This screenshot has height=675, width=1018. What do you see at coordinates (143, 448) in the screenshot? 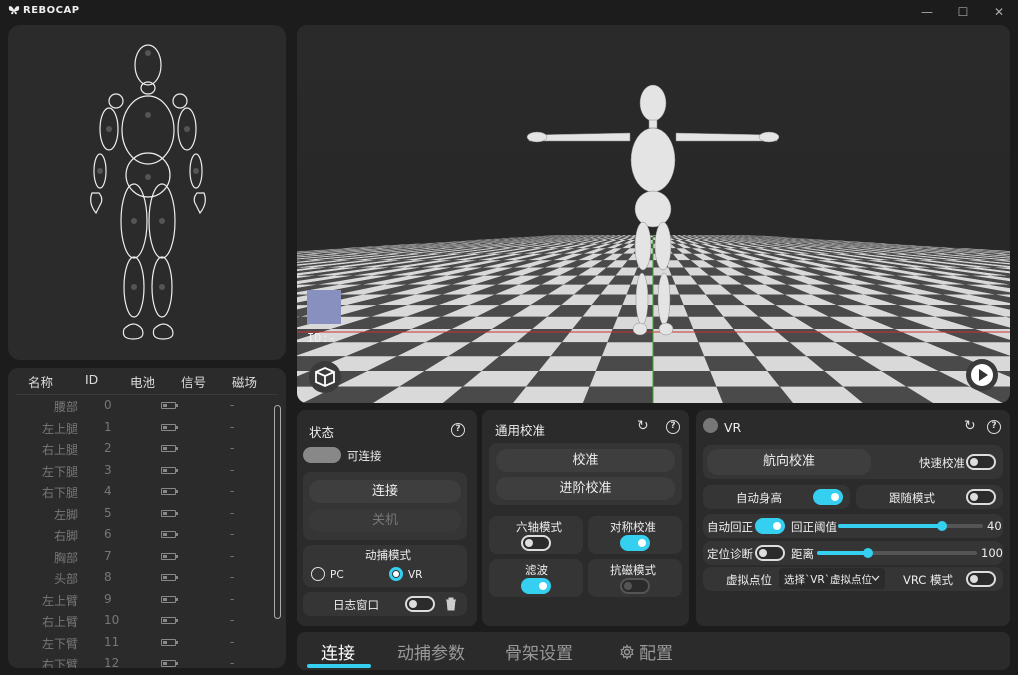
I see `table-row: 右上腿 2 -` at bounding box center [143, 448].